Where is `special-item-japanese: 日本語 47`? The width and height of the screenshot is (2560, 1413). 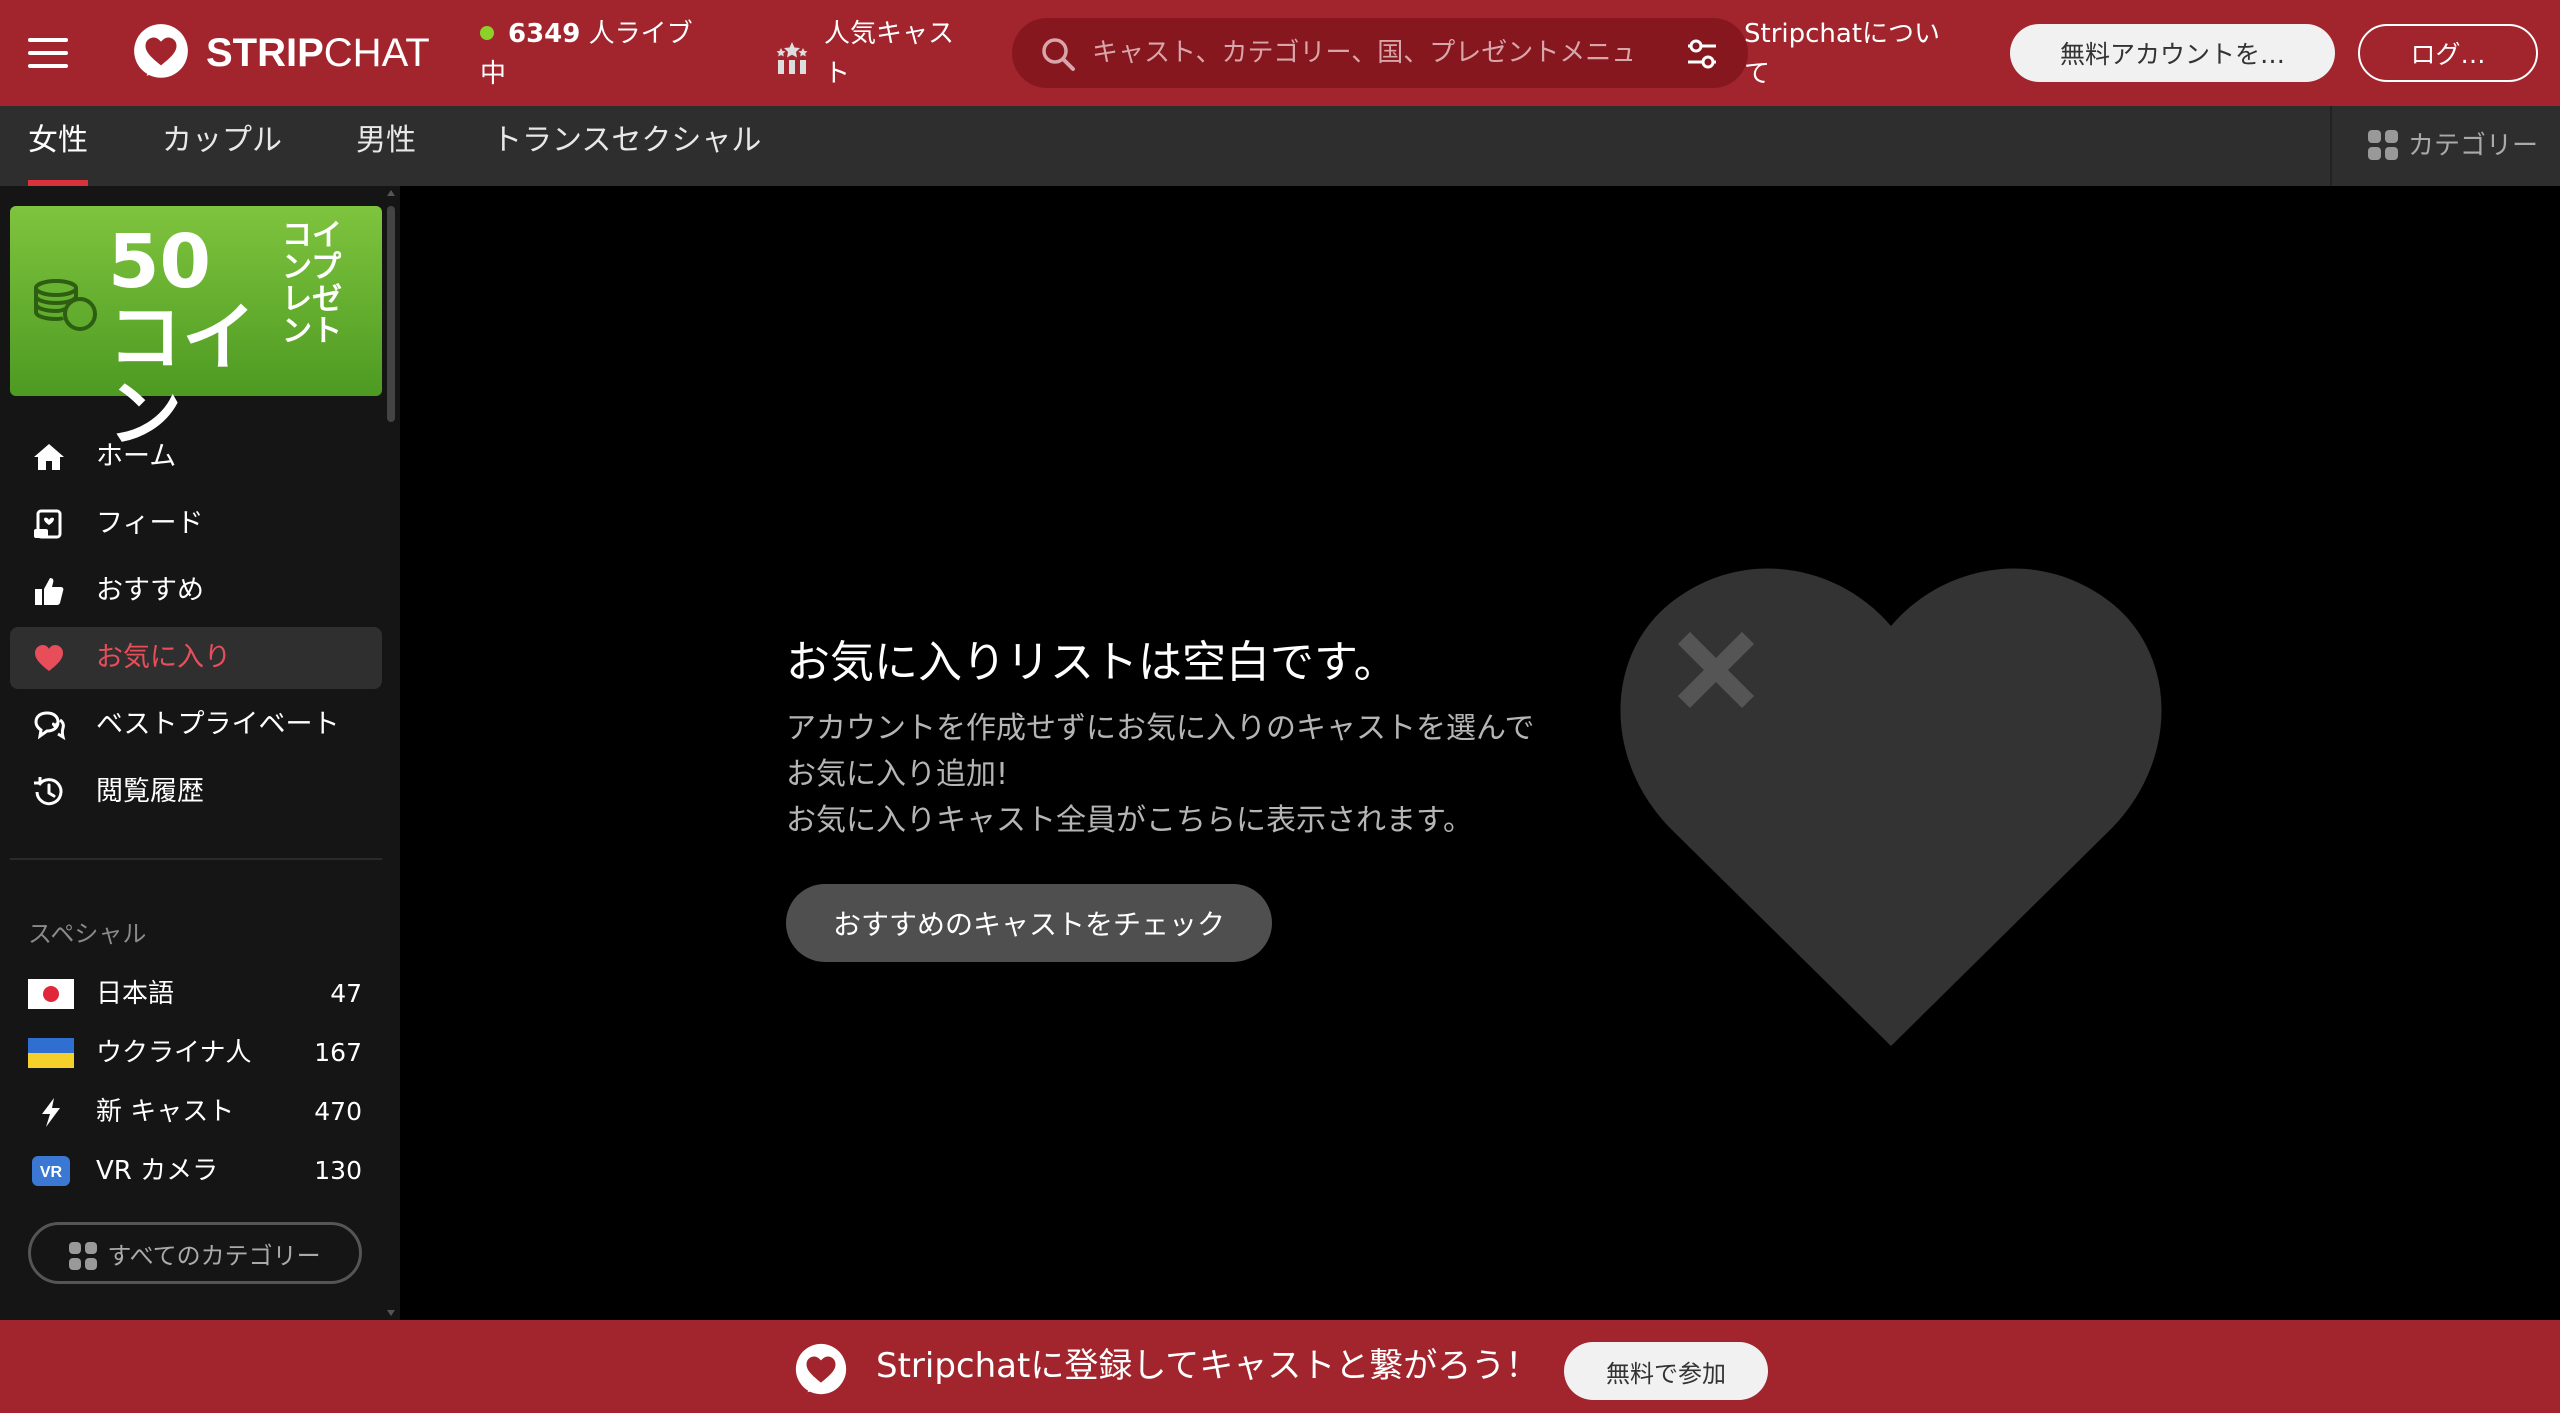 special-item-japanese: 日本語 47 is located at coordinates (196, 994).